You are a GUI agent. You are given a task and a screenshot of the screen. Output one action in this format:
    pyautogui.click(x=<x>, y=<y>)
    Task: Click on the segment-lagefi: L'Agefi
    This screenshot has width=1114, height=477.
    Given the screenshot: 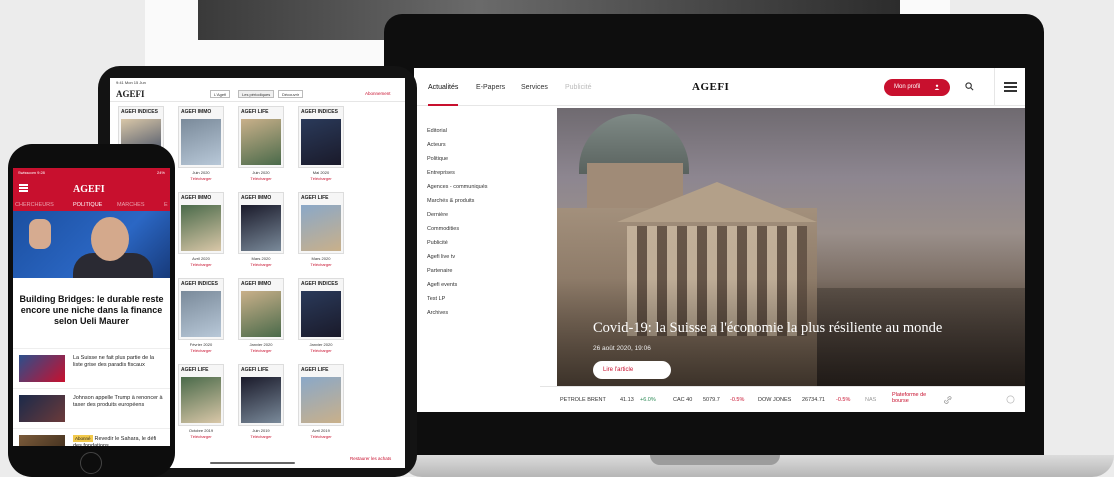 What is the action you would take?
    pyautogui.click(x=220, y=94)
    